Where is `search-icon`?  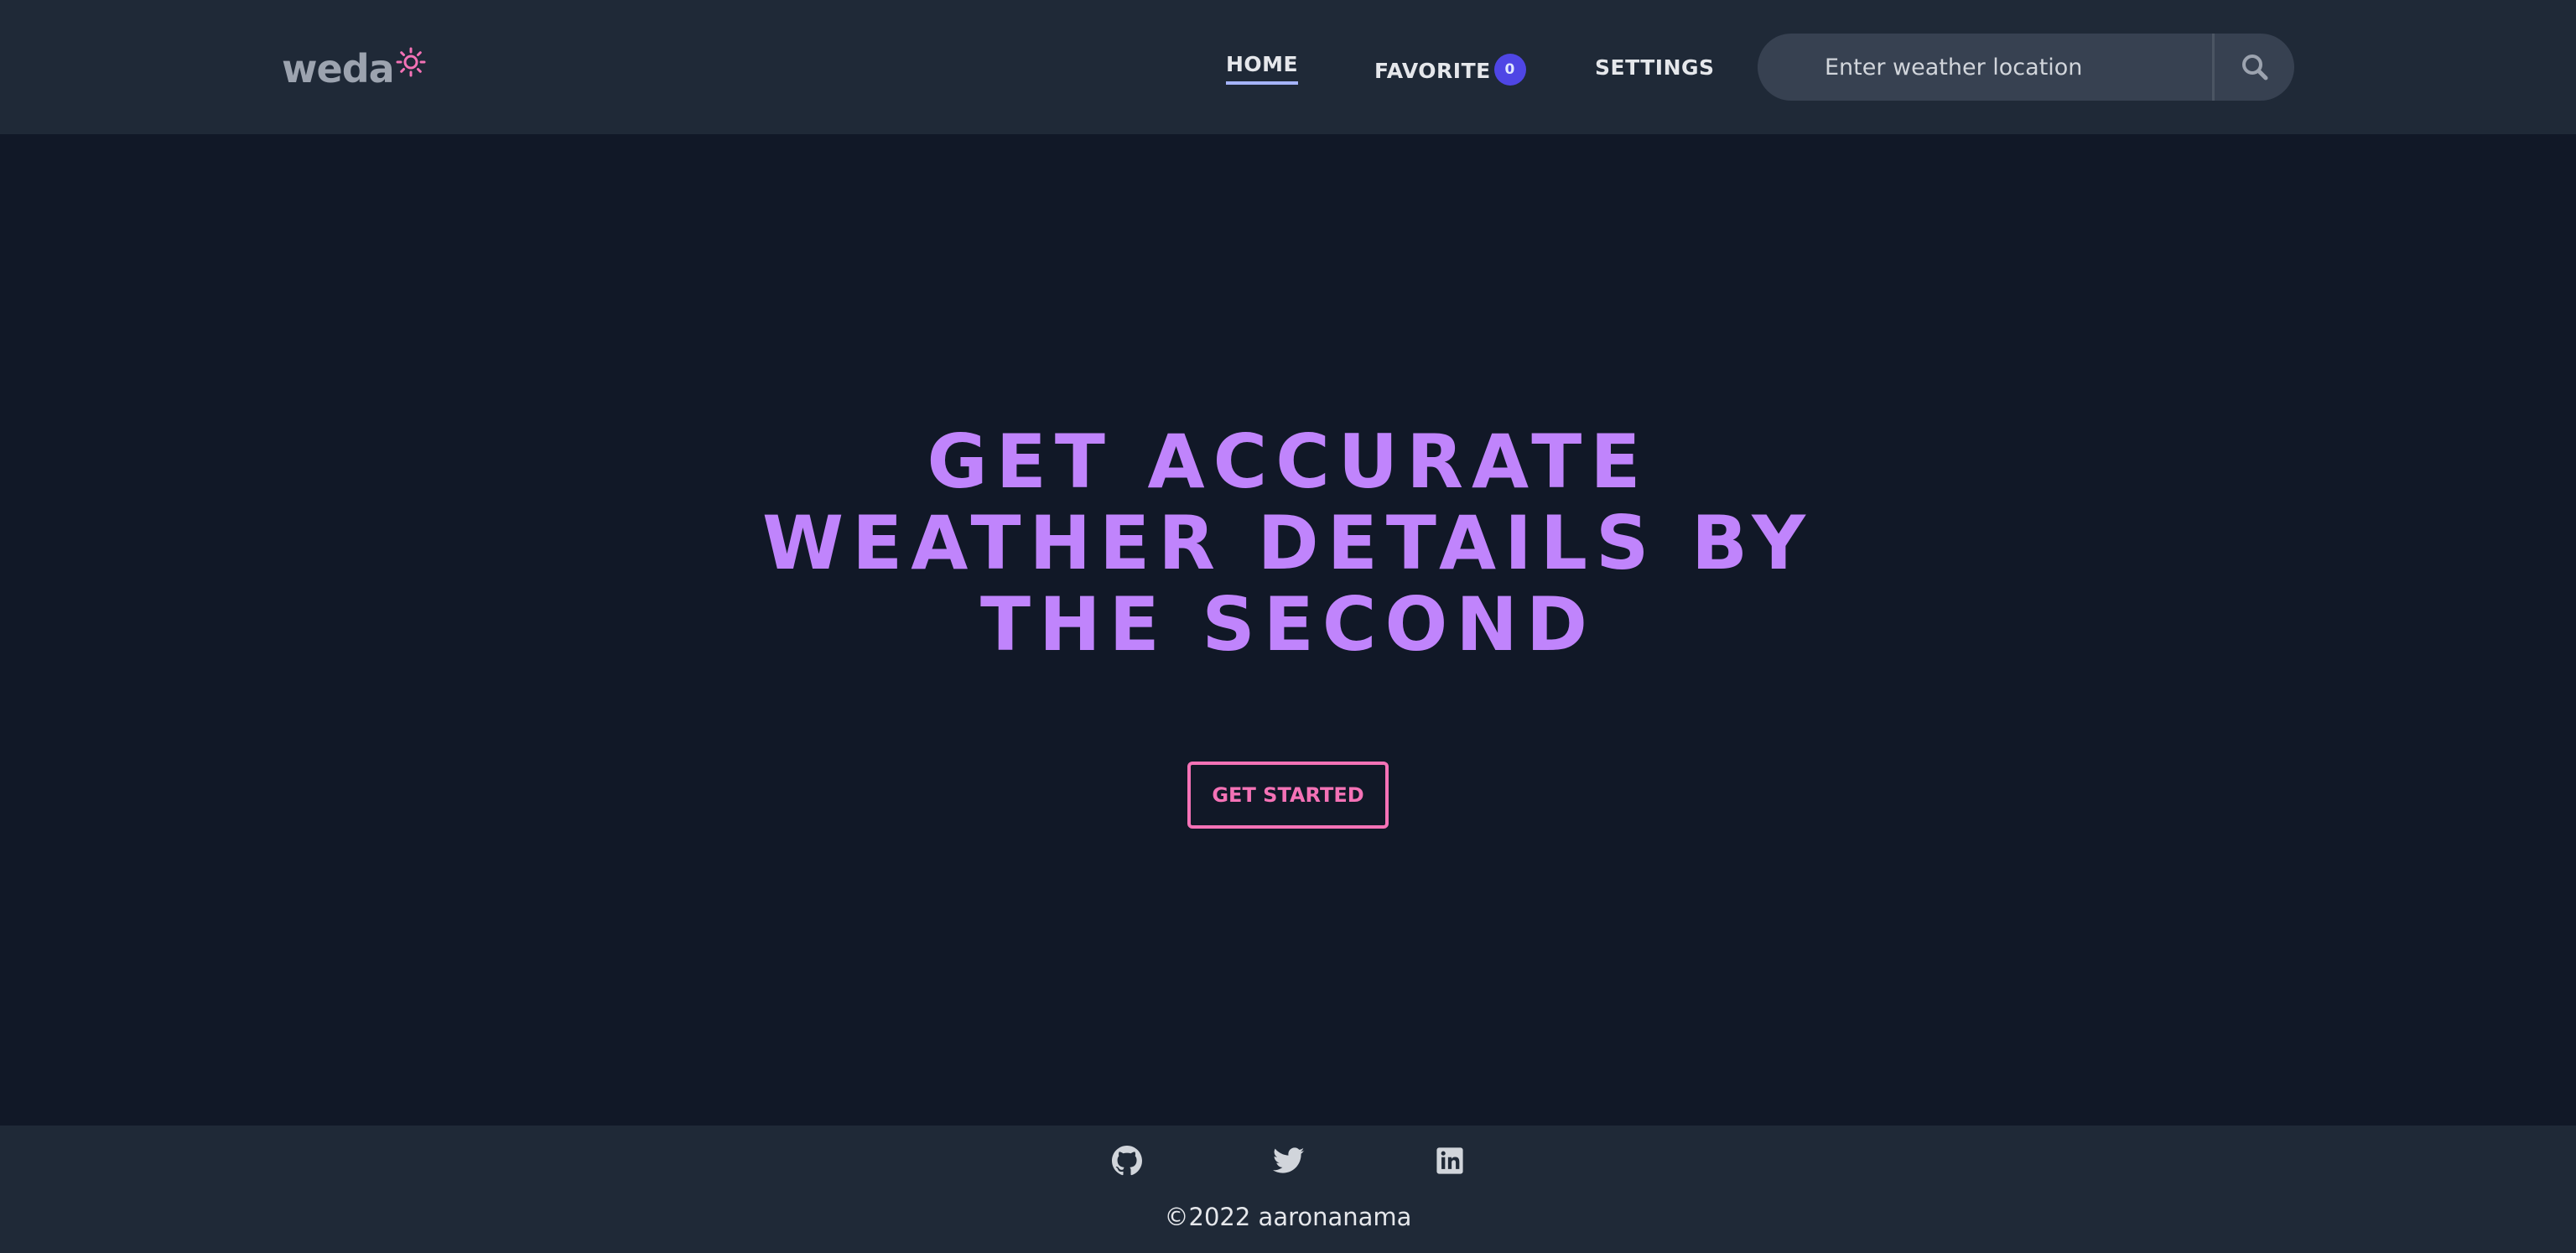
search-icon is located at coordinates (2254, 68).